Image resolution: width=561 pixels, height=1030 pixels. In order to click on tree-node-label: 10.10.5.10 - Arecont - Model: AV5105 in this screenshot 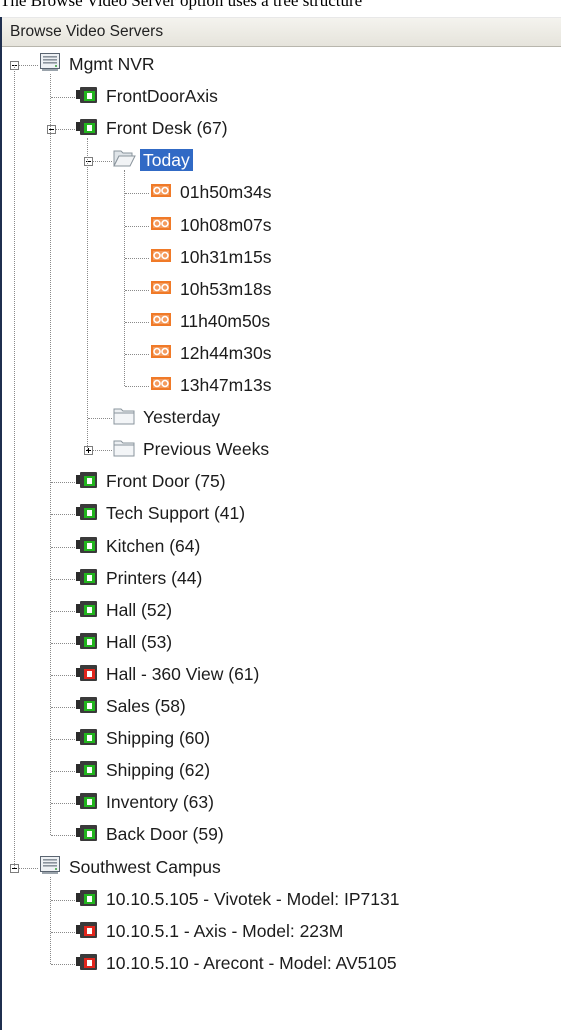, I will do `click(251, 963)`.